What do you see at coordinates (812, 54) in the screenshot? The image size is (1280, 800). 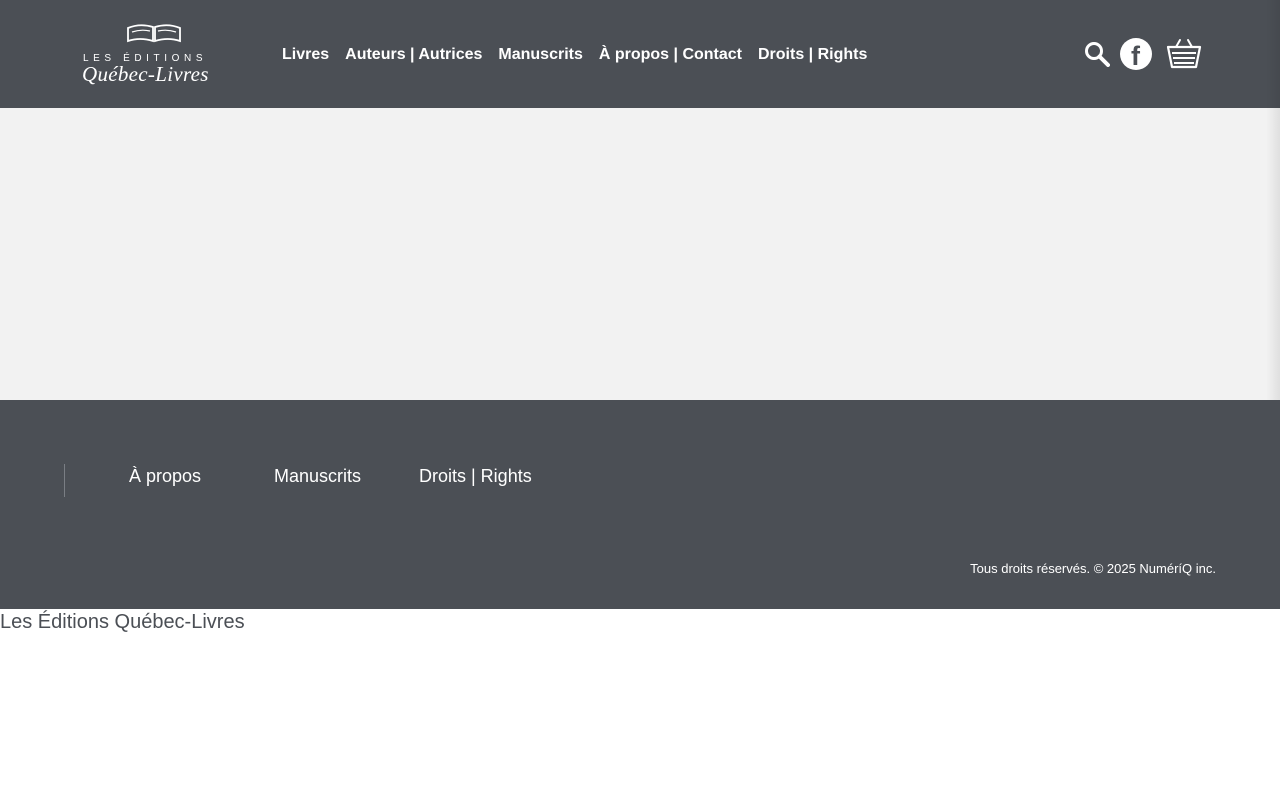 I see `nav-item-droits-rights: Droits | Rights` at bounding box center [812, 54].